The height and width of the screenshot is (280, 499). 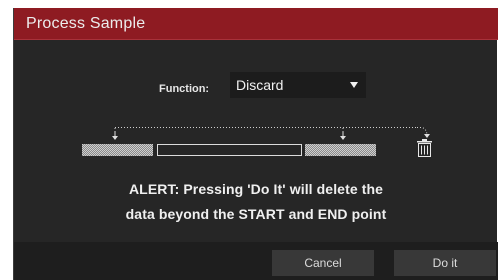 What do you see at coordinates (256, 261) in the screenshot?
I see `dialog-footer: Cancel Do it` at bounding box center [256, 261].